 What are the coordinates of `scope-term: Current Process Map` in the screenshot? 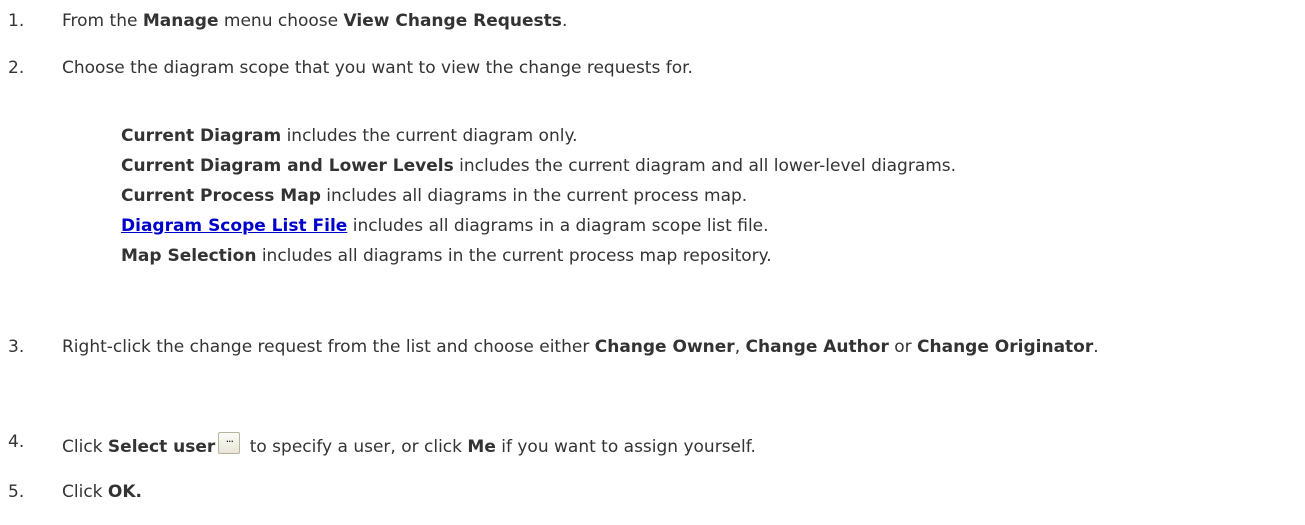 It's located at (221, 196).